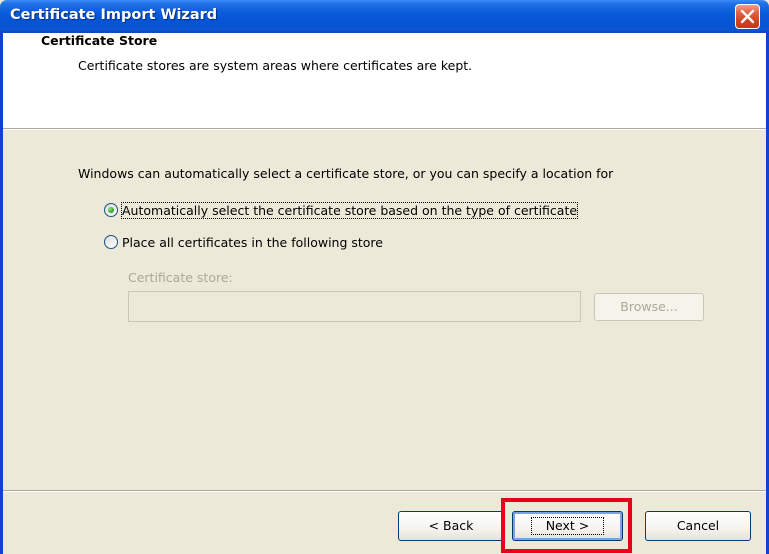 This screenshot has width=769, height=554. Describe the element at coordinates (180, 277) in the screenshot. I see `certificate-store-label: Certificate store:` at that location.